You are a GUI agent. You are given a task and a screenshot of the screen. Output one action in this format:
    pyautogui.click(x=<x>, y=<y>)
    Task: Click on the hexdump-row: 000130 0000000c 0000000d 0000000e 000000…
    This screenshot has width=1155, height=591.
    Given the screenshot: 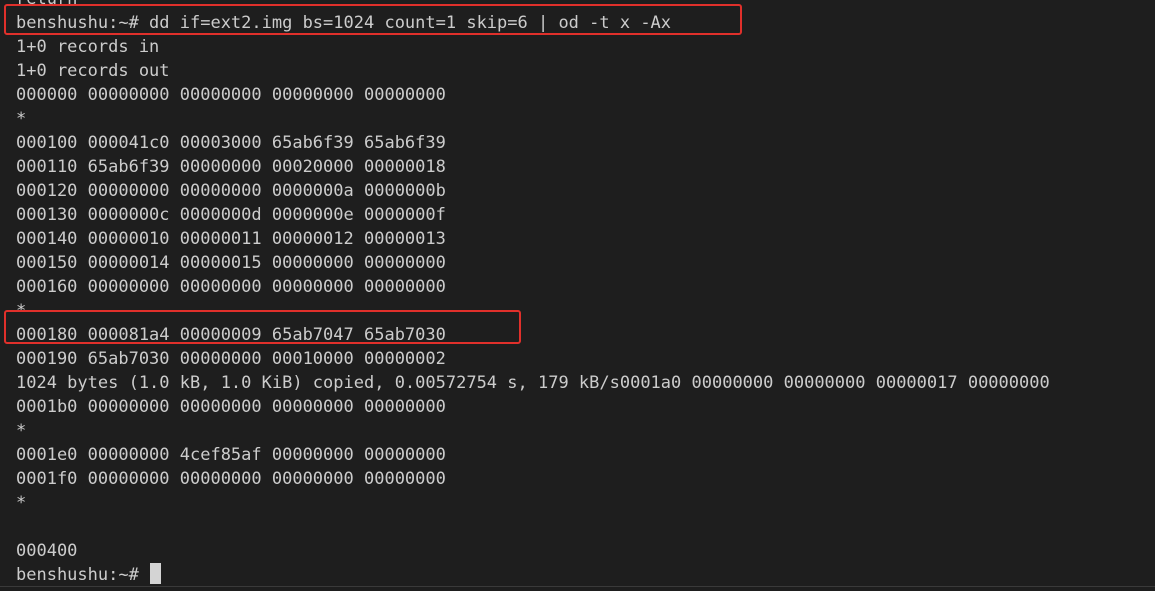 What is the action you would take?
    pyautogui.click(x=231, y=215)
    